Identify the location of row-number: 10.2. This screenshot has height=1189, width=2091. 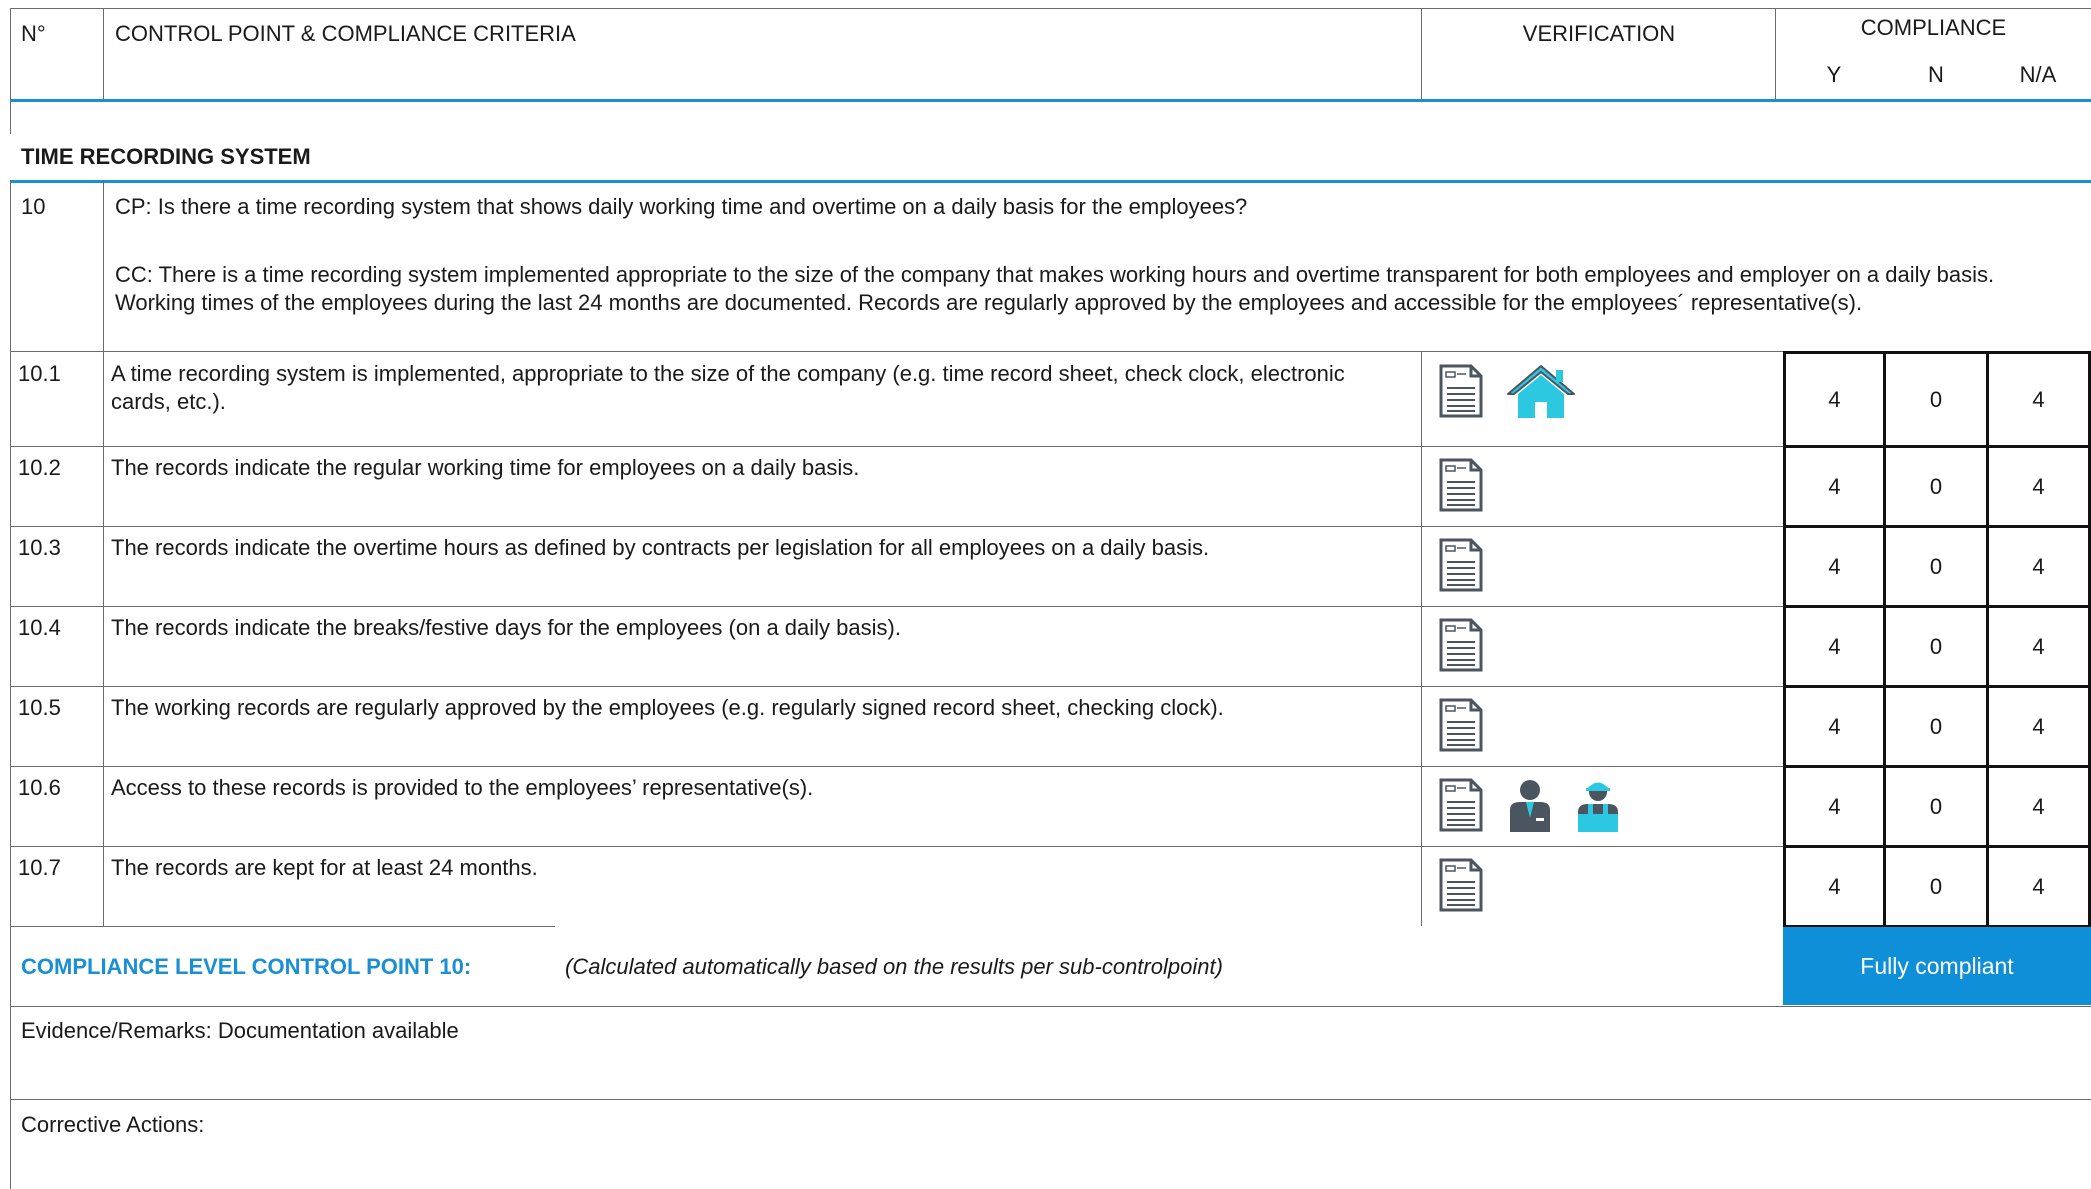
(39, 467).